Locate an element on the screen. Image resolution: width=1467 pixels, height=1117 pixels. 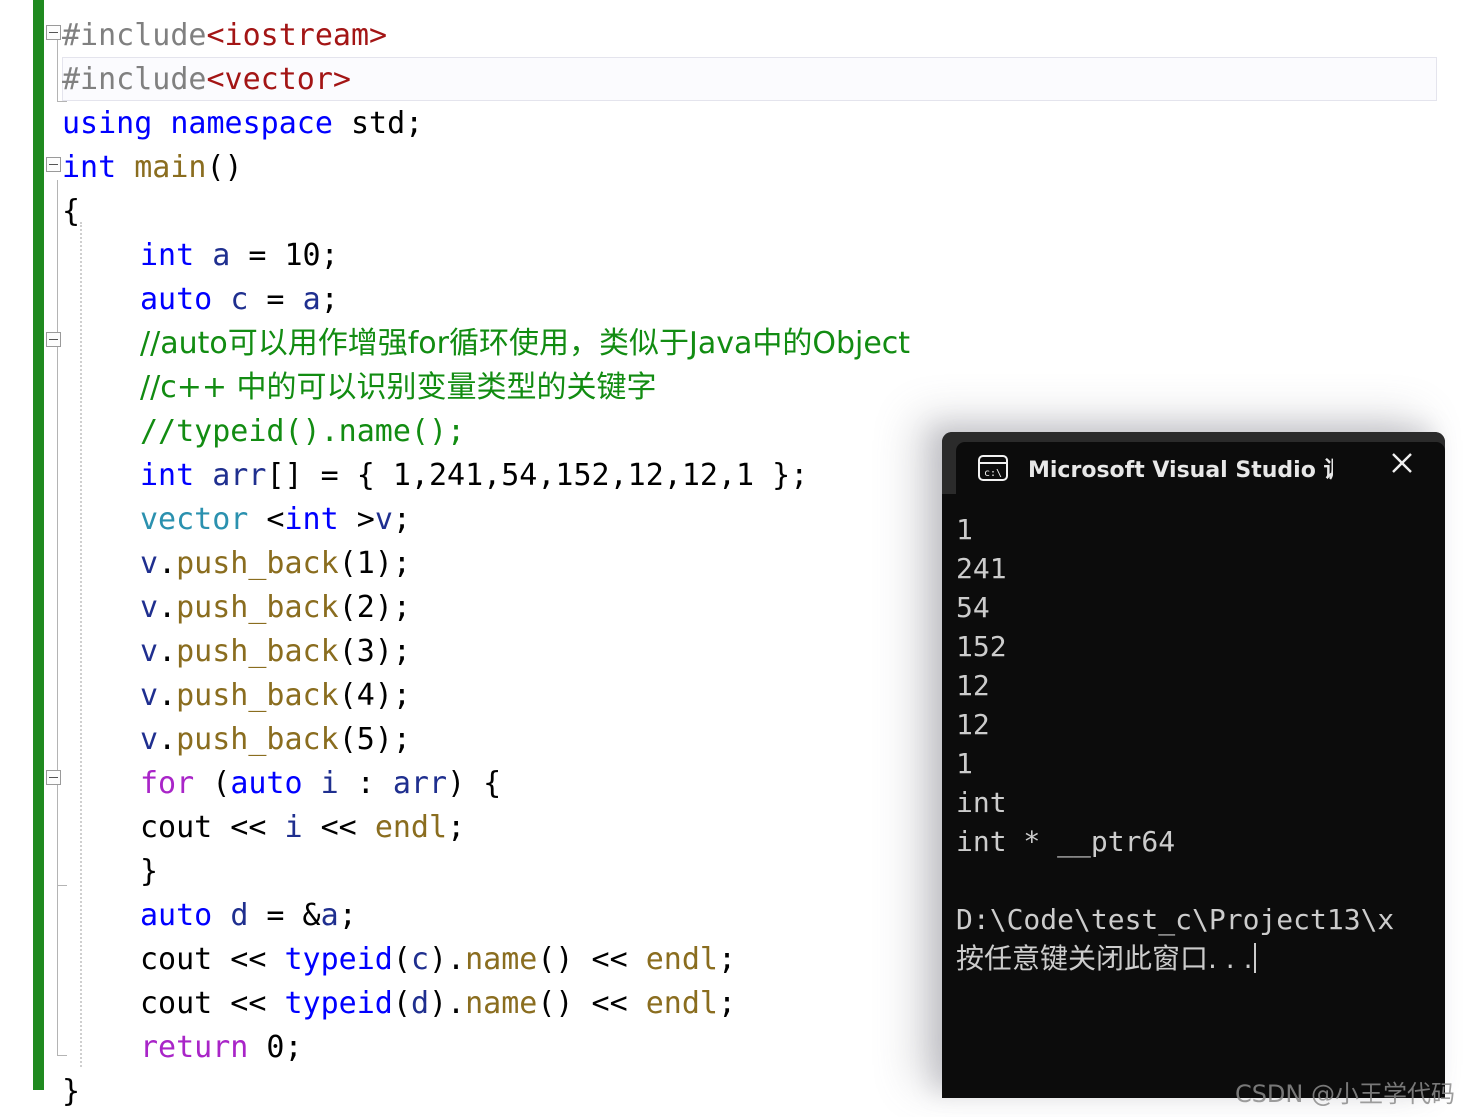
code-token: (4); is located at coordinates (374, 695).